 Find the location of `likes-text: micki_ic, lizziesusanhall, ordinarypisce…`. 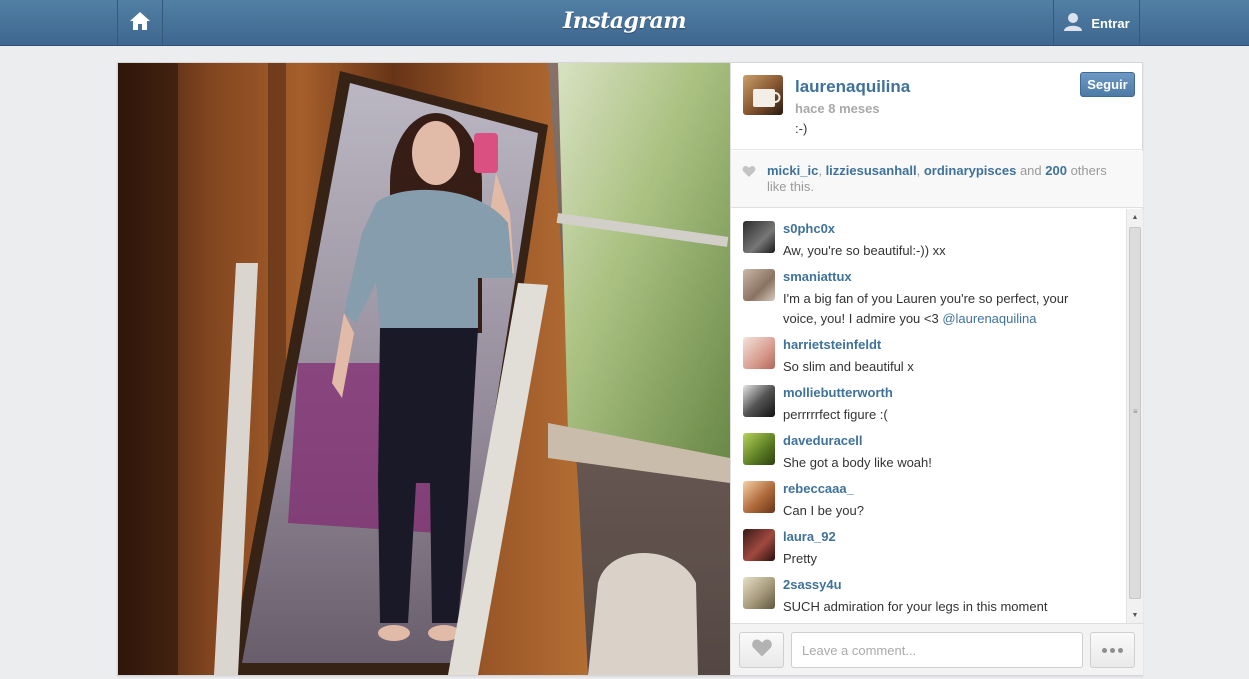

likes-text: micki_ic, lizziesusanhall, ordinarypisce… is located at coordinates (937, 178).